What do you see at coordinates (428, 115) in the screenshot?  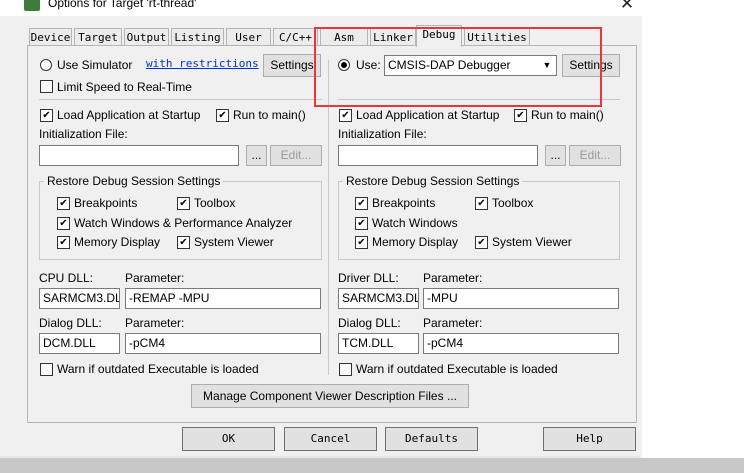 I see `right-load-app-label: Load Application at Startup` at bounding box center [428, 115].